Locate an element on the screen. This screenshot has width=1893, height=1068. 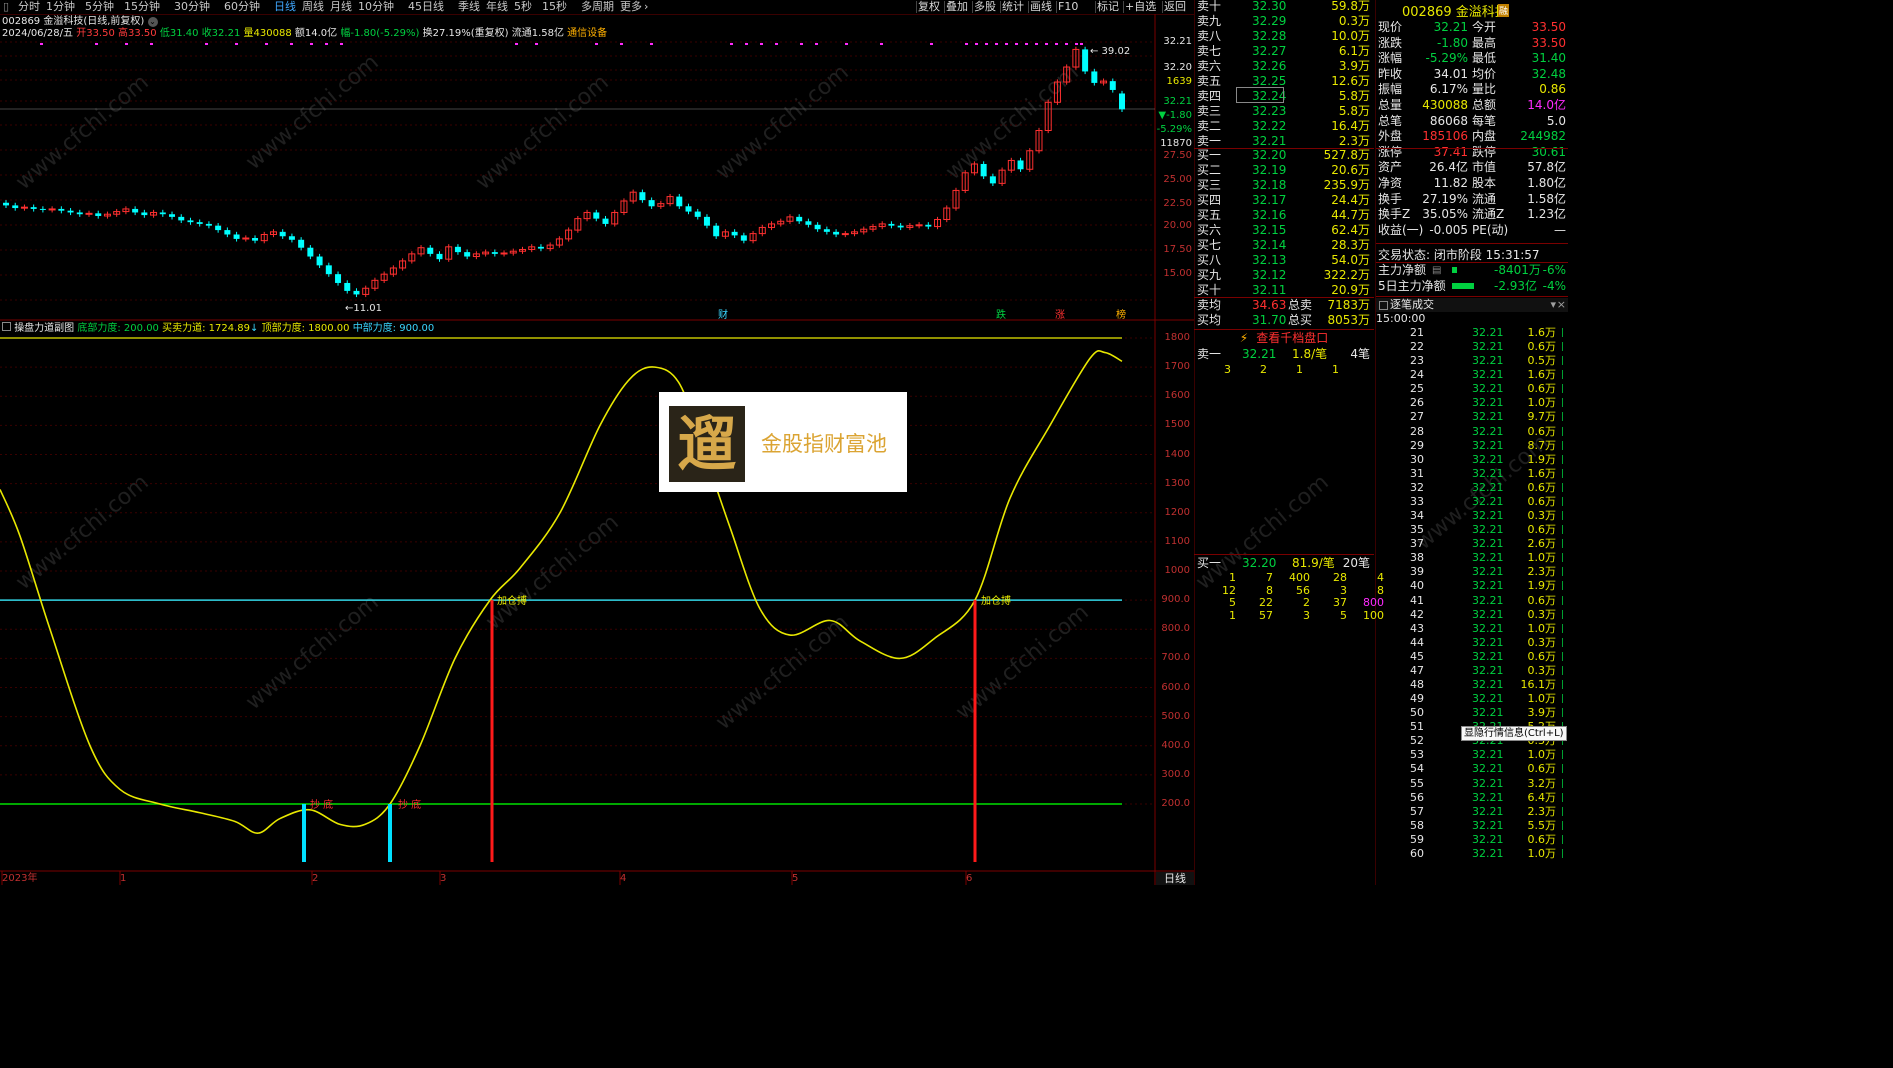
orderbook-row: 买八 32.13 54.0万 is located at coordinates (1284, 260).